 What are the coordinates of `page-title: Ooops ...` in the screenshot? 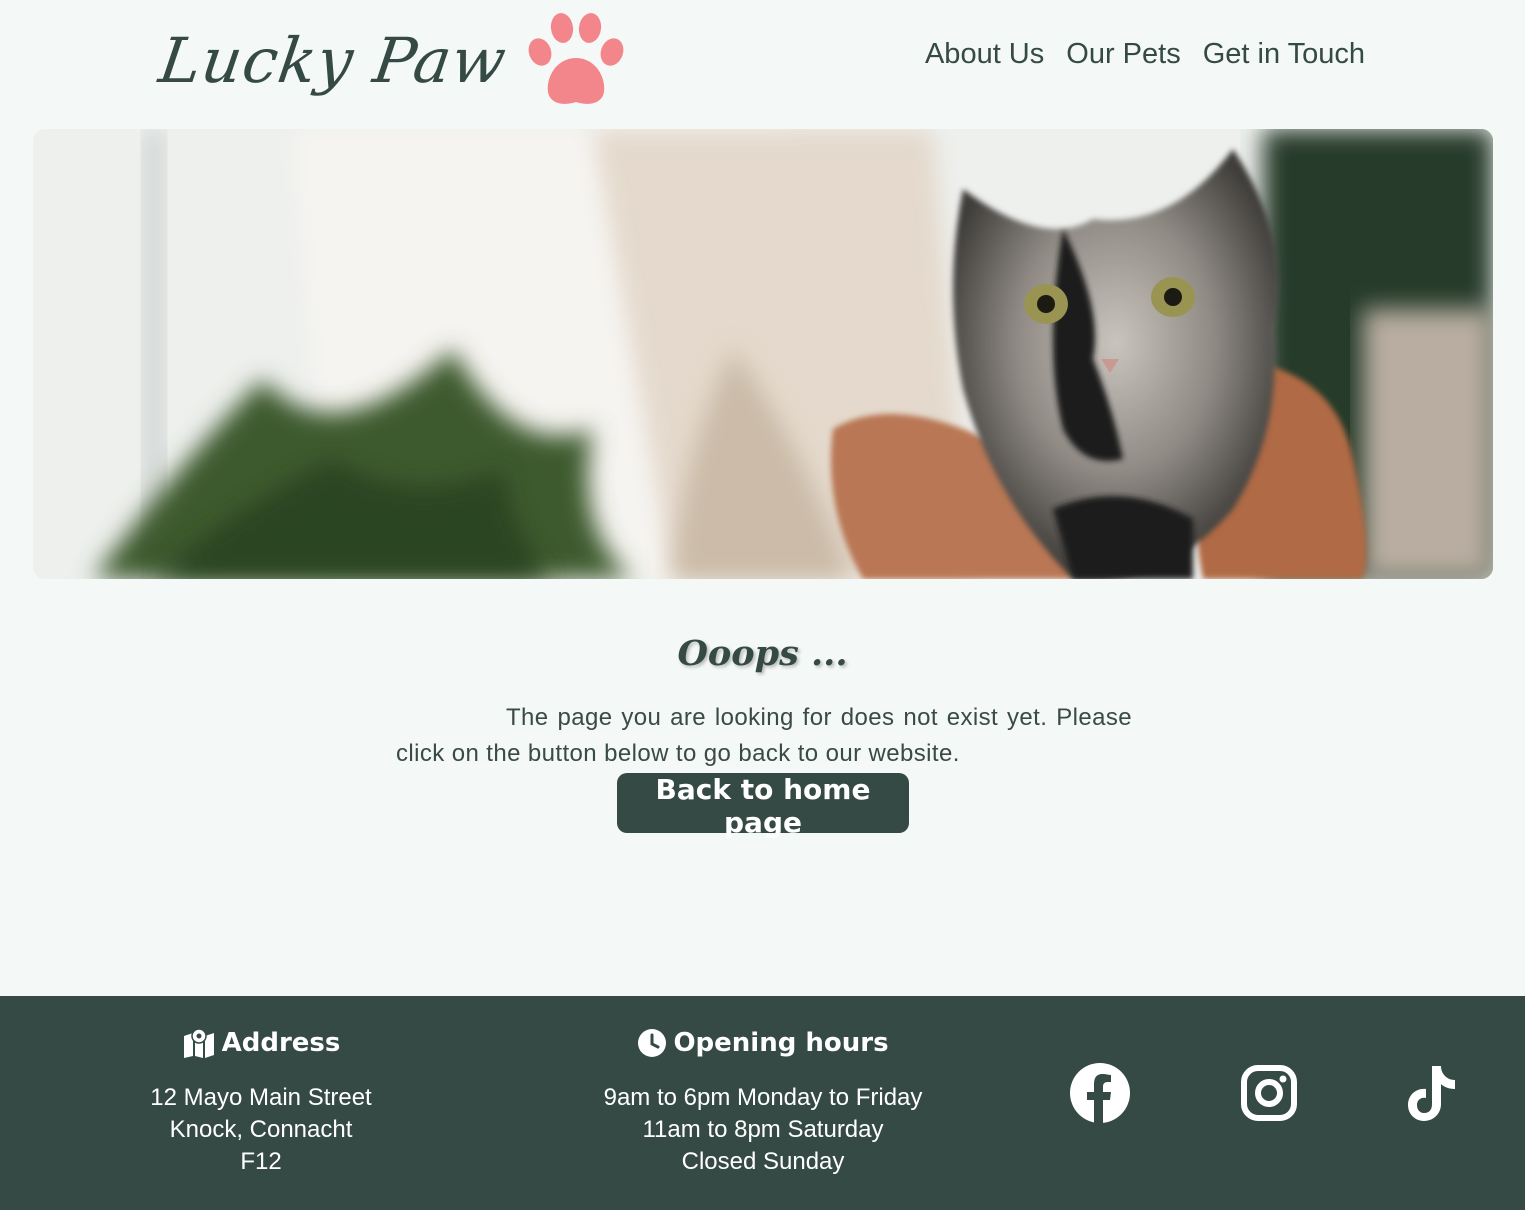 It's located at (762, 654).